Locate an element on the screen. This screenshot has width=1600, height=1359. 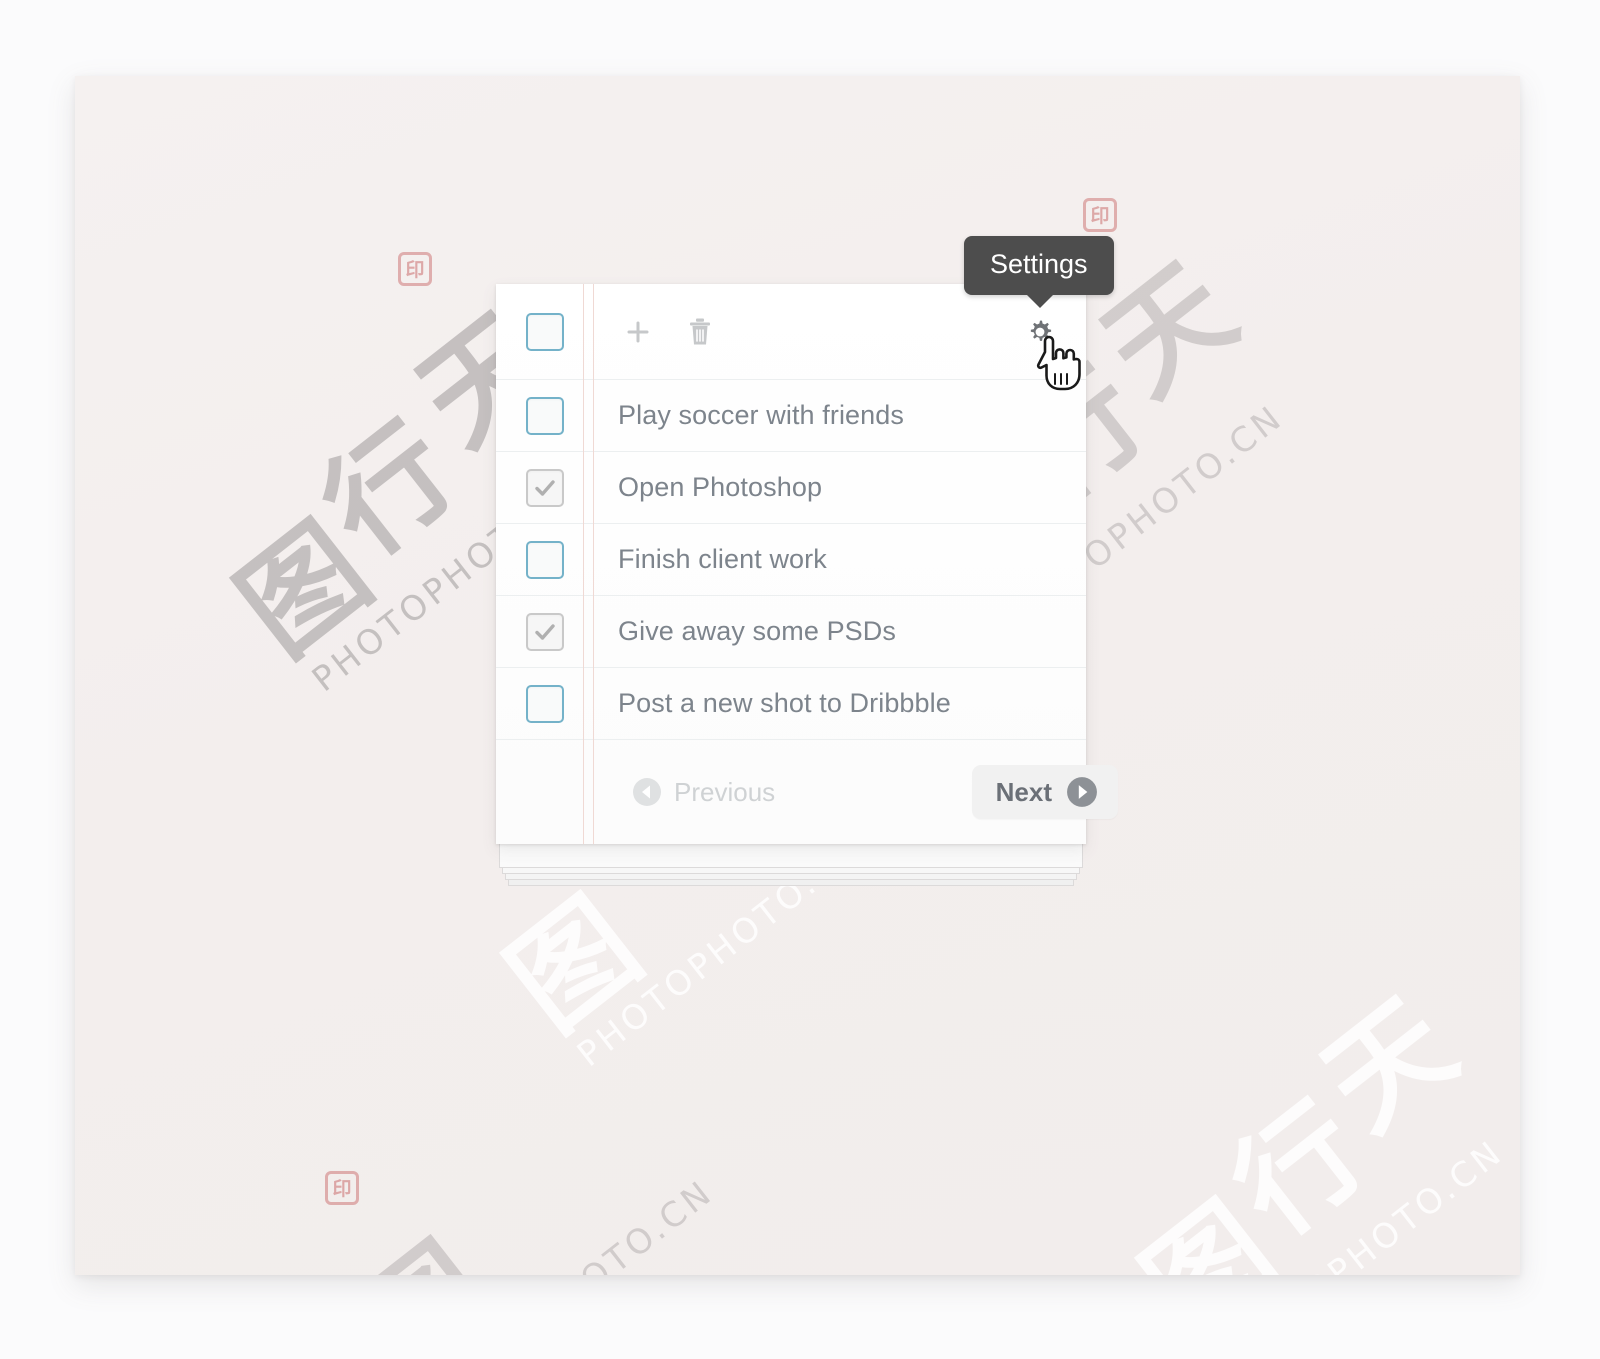
task-label: Finish client work is located at coordinates (722, 559).